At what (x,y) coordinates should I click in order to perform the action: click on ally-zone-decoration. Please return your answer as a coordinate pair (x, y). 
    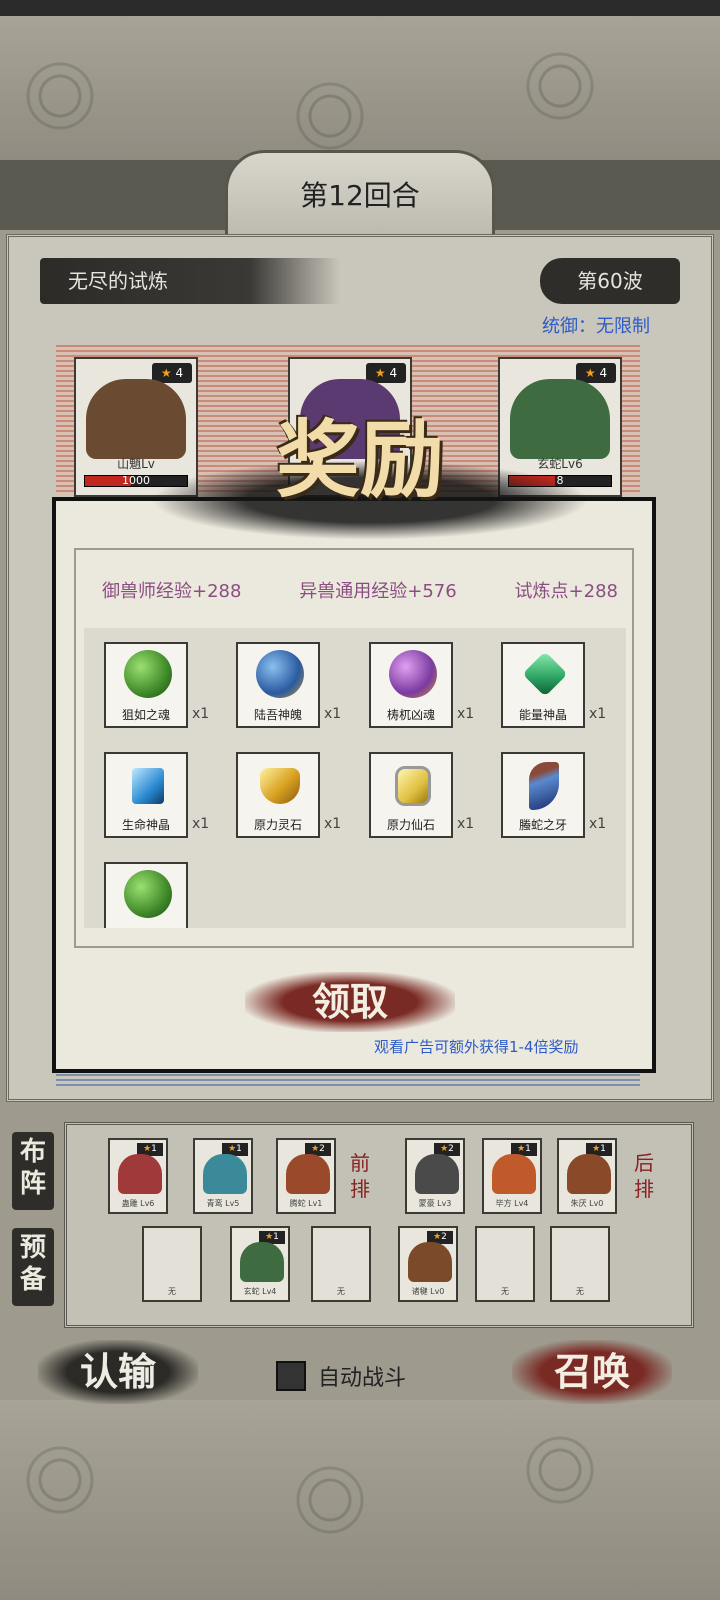
    Looking at the image, I should click on (348, 1080).